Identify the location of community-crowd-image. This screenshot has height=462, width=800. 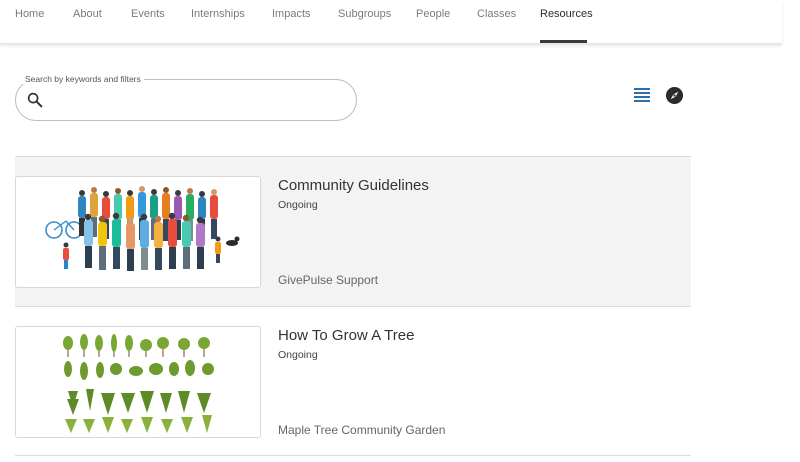
(138, 232).